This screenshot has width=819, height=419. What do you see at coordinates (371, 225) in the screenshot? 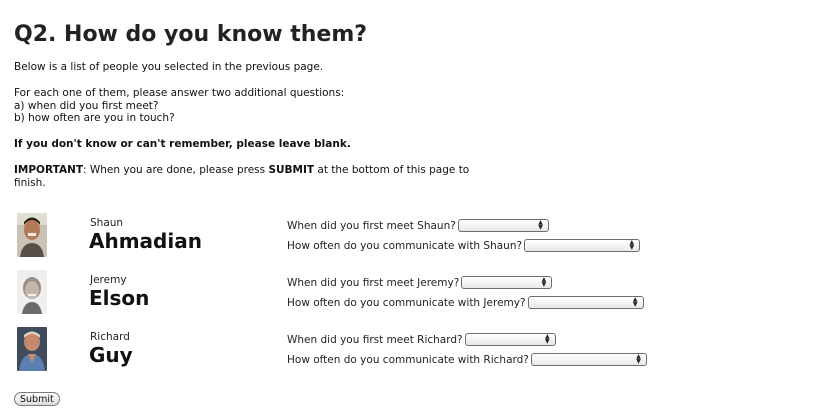
I see `first-meet-label: When did you first meet Shaun?` at bounding box center [371, 225].